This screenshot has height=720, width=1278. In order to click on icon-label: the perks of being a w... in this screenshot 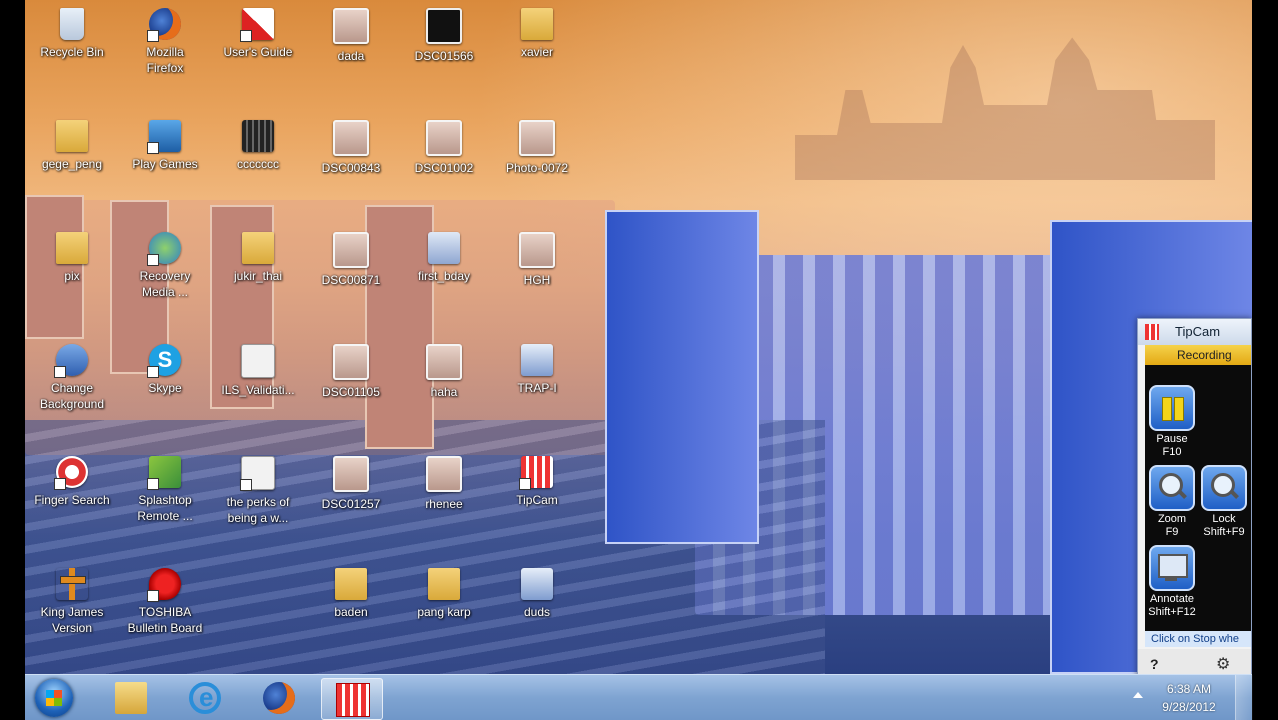, I will do `click(258, 510)`.